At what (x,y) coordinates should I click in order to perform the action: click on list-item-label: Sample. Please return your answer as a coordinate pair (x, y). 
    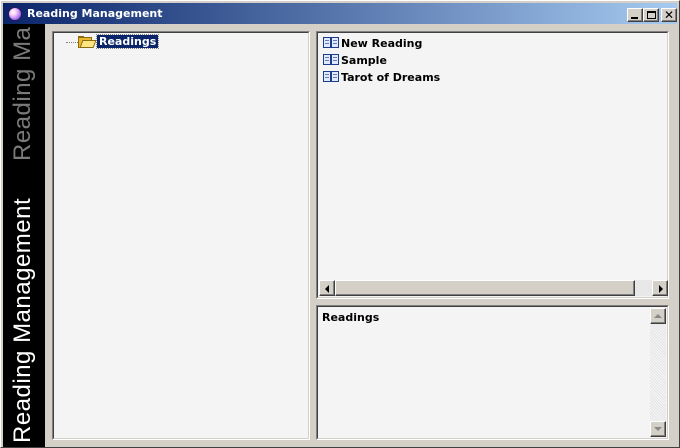
    Looking at the image, I should click on (364, 60).